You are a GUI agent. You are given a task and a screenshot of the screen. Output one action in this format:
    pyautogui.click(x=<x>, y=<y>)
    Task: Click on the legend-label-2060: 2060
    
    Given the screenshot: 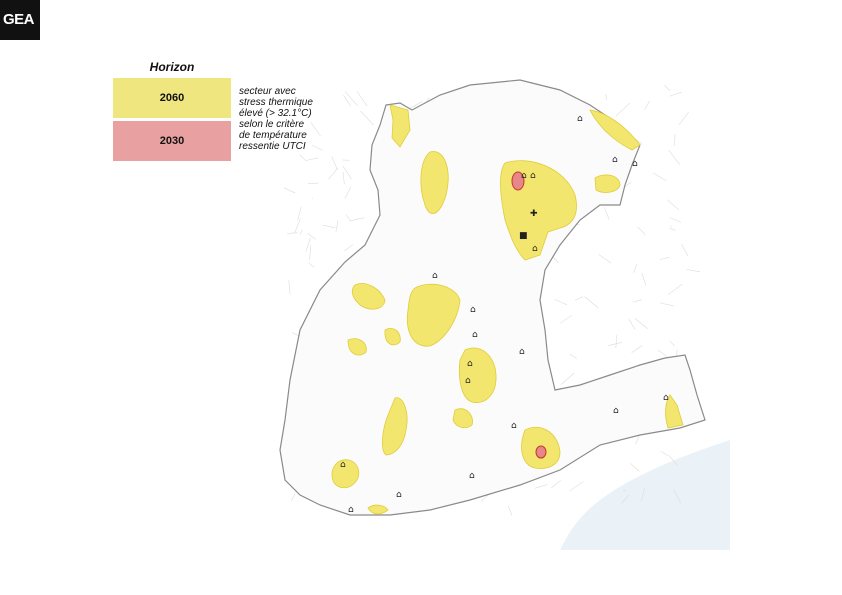 What is the action you would take?
    pyautogui.click(x=172, y=98)
    